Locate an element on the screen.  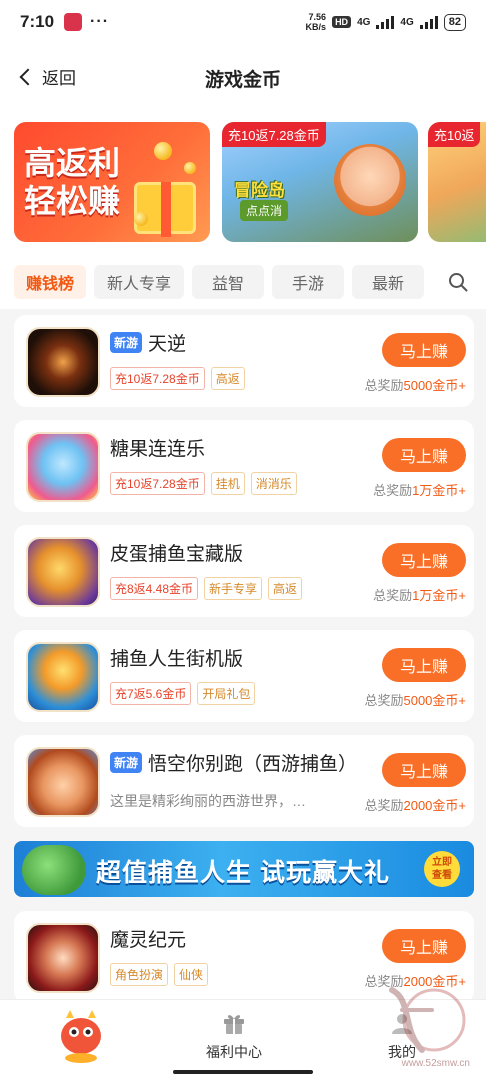
tag: 充7返5.6金币 is located at coordinates (151, 693).